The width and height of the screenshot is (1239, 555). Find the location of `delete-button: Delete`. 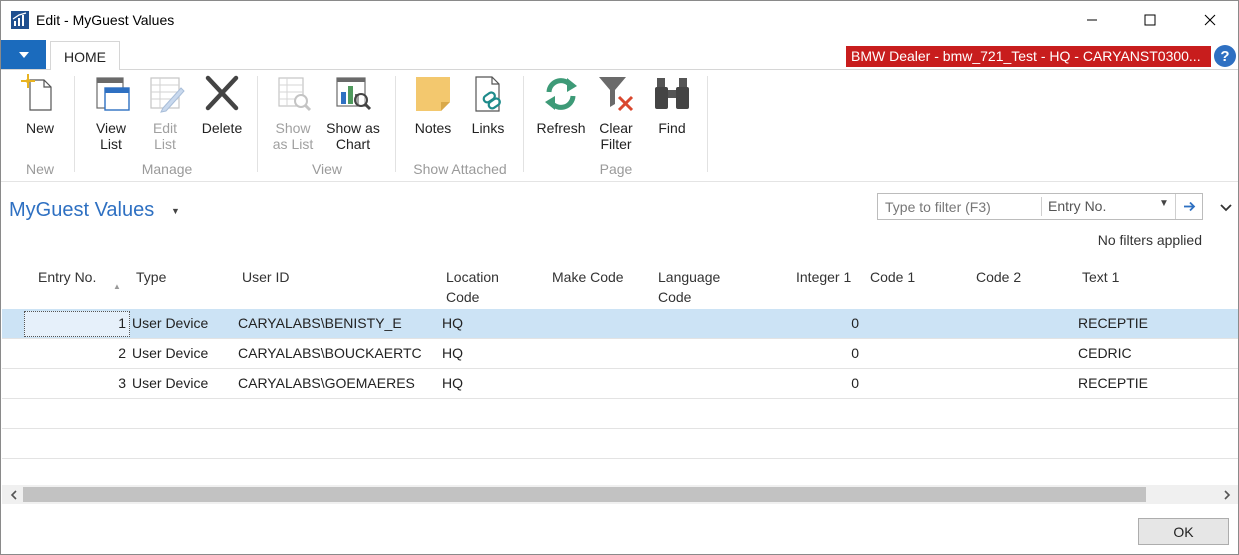

delete-button: Delete is located at coordinates (222, 105).